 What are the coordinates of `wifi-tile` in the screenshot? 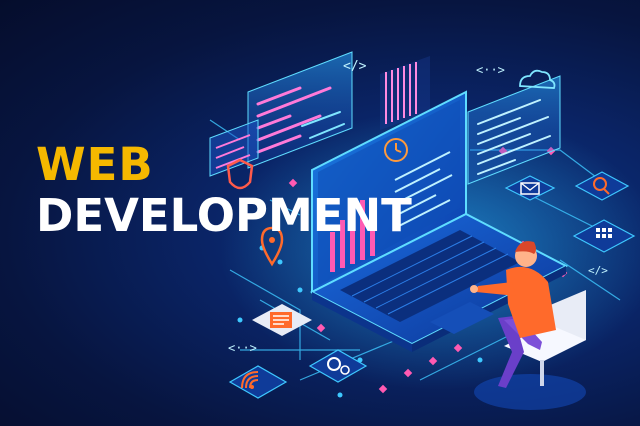 It's located at (258, 382).